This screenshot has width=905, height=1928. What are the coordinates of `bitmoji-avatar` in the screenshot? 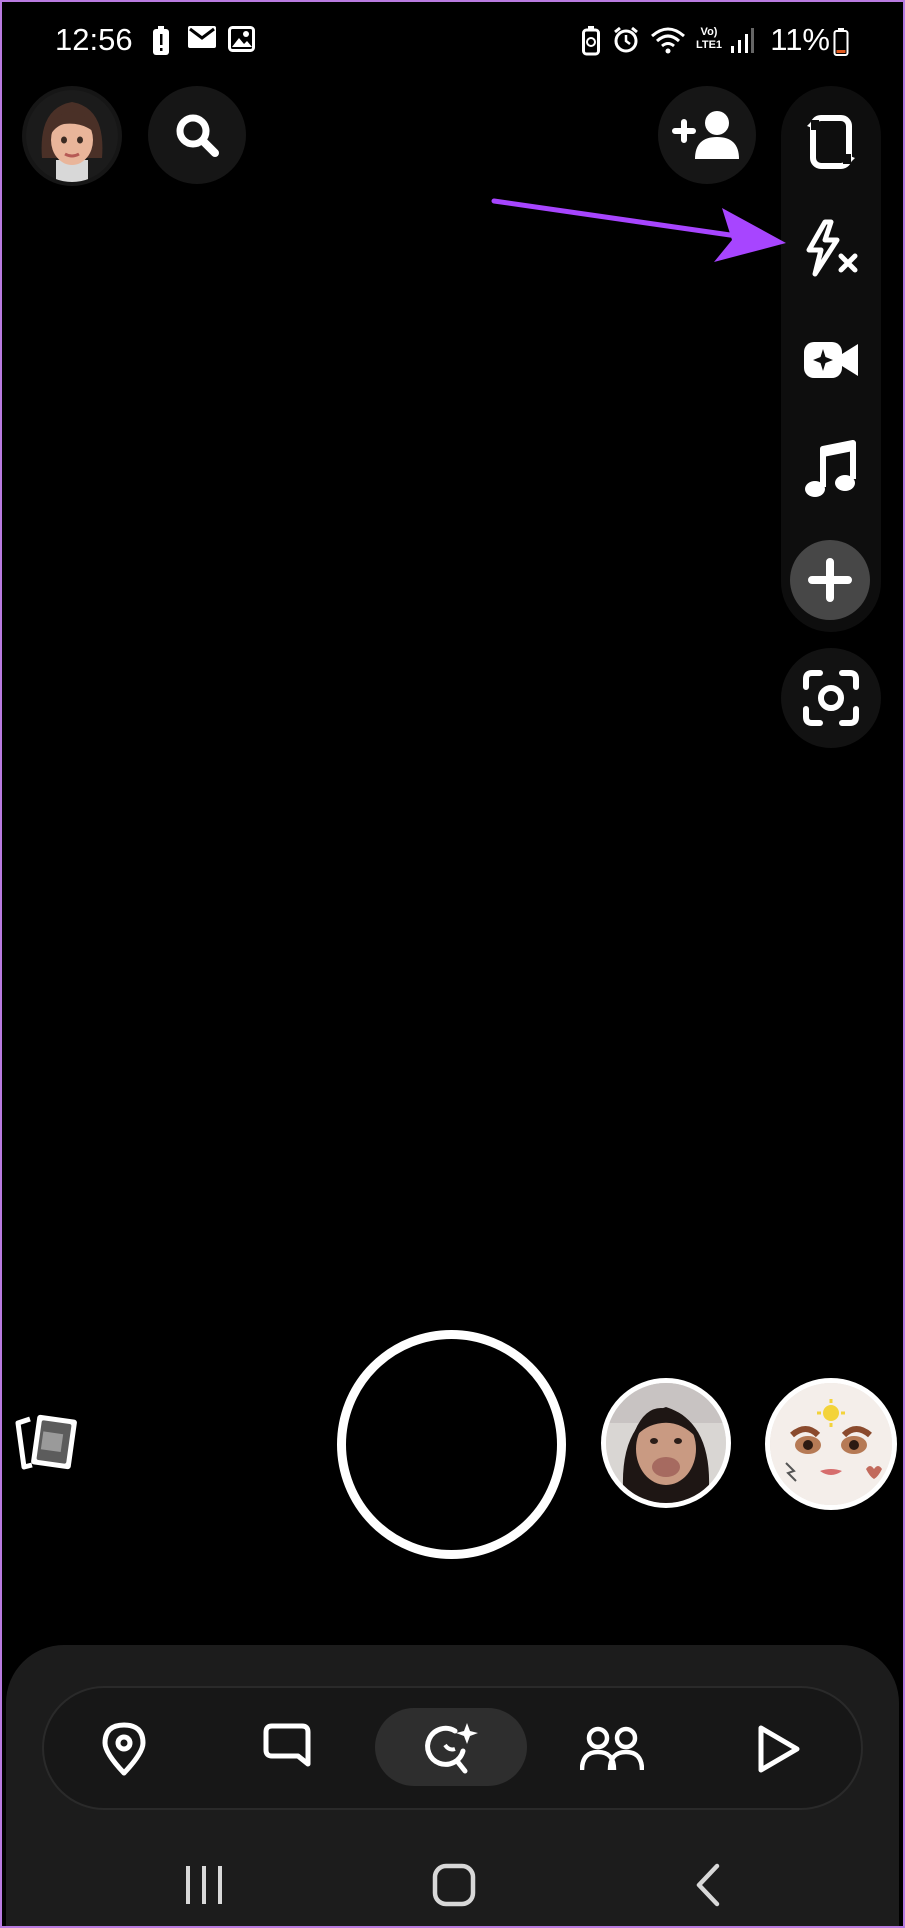 It's located at (72, 136).